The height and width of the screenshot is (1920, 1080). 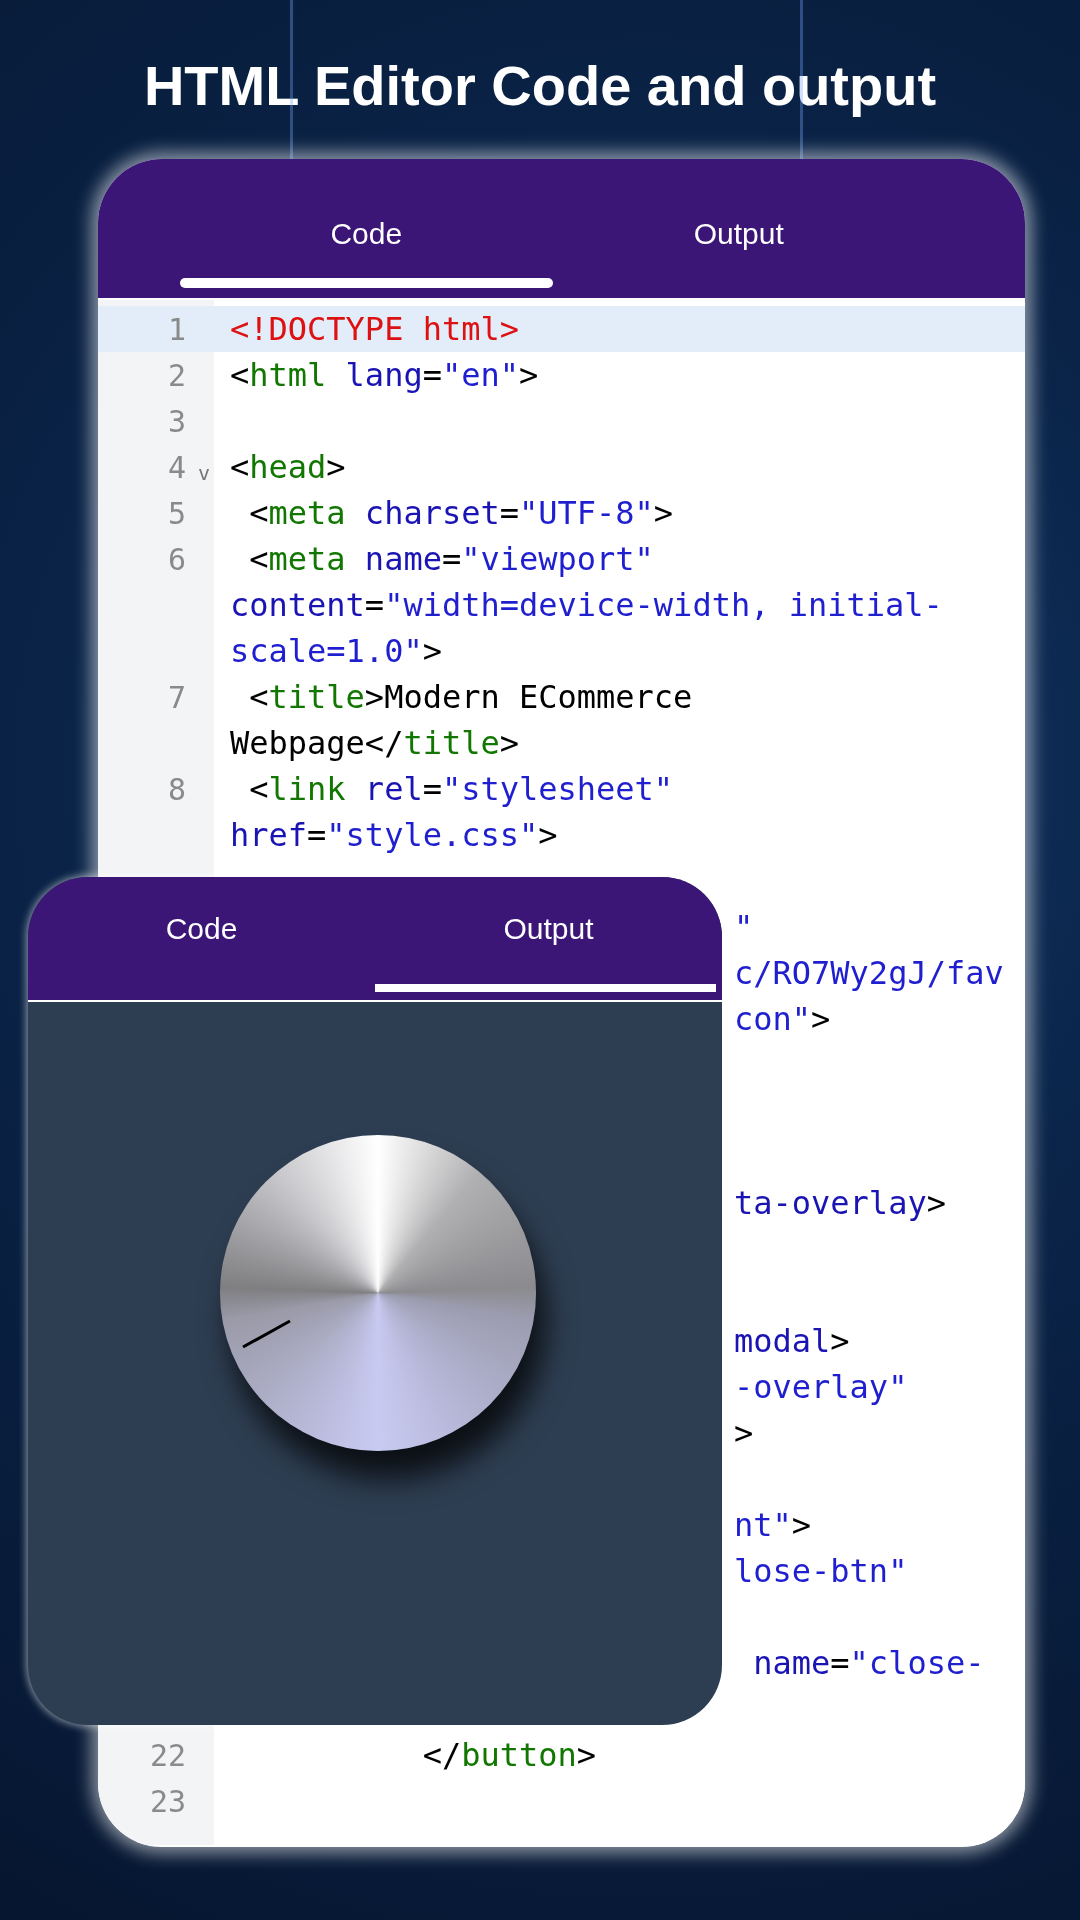 What do you see at coordinates (586, 605) in the screenshot?
I see `code-line: content="width=device-width, initial-` at bounding box center [586, 605].